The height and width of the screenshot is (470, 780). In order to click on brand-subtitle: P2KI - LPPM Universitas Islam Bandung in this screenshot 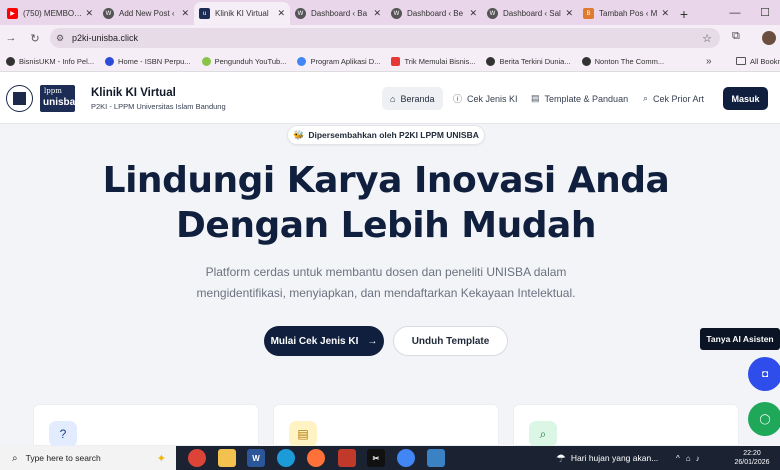, I will do `click(158, 106)`.